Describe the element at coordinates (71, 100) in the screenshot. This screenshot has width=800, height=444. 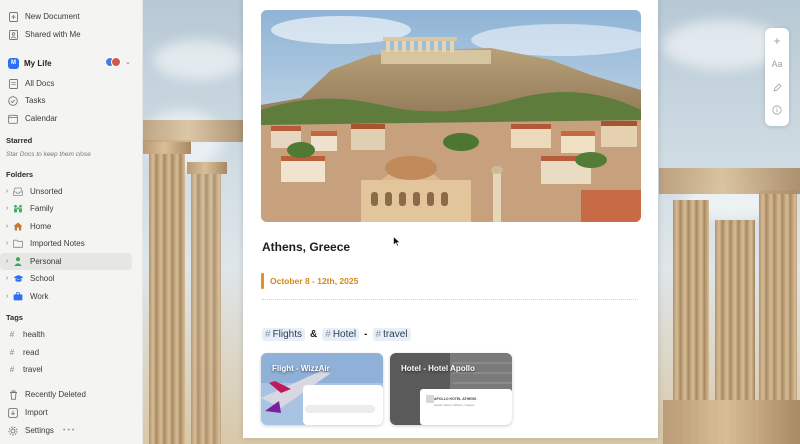
I see `sidebar-item-tasks: Tasks` at that location.